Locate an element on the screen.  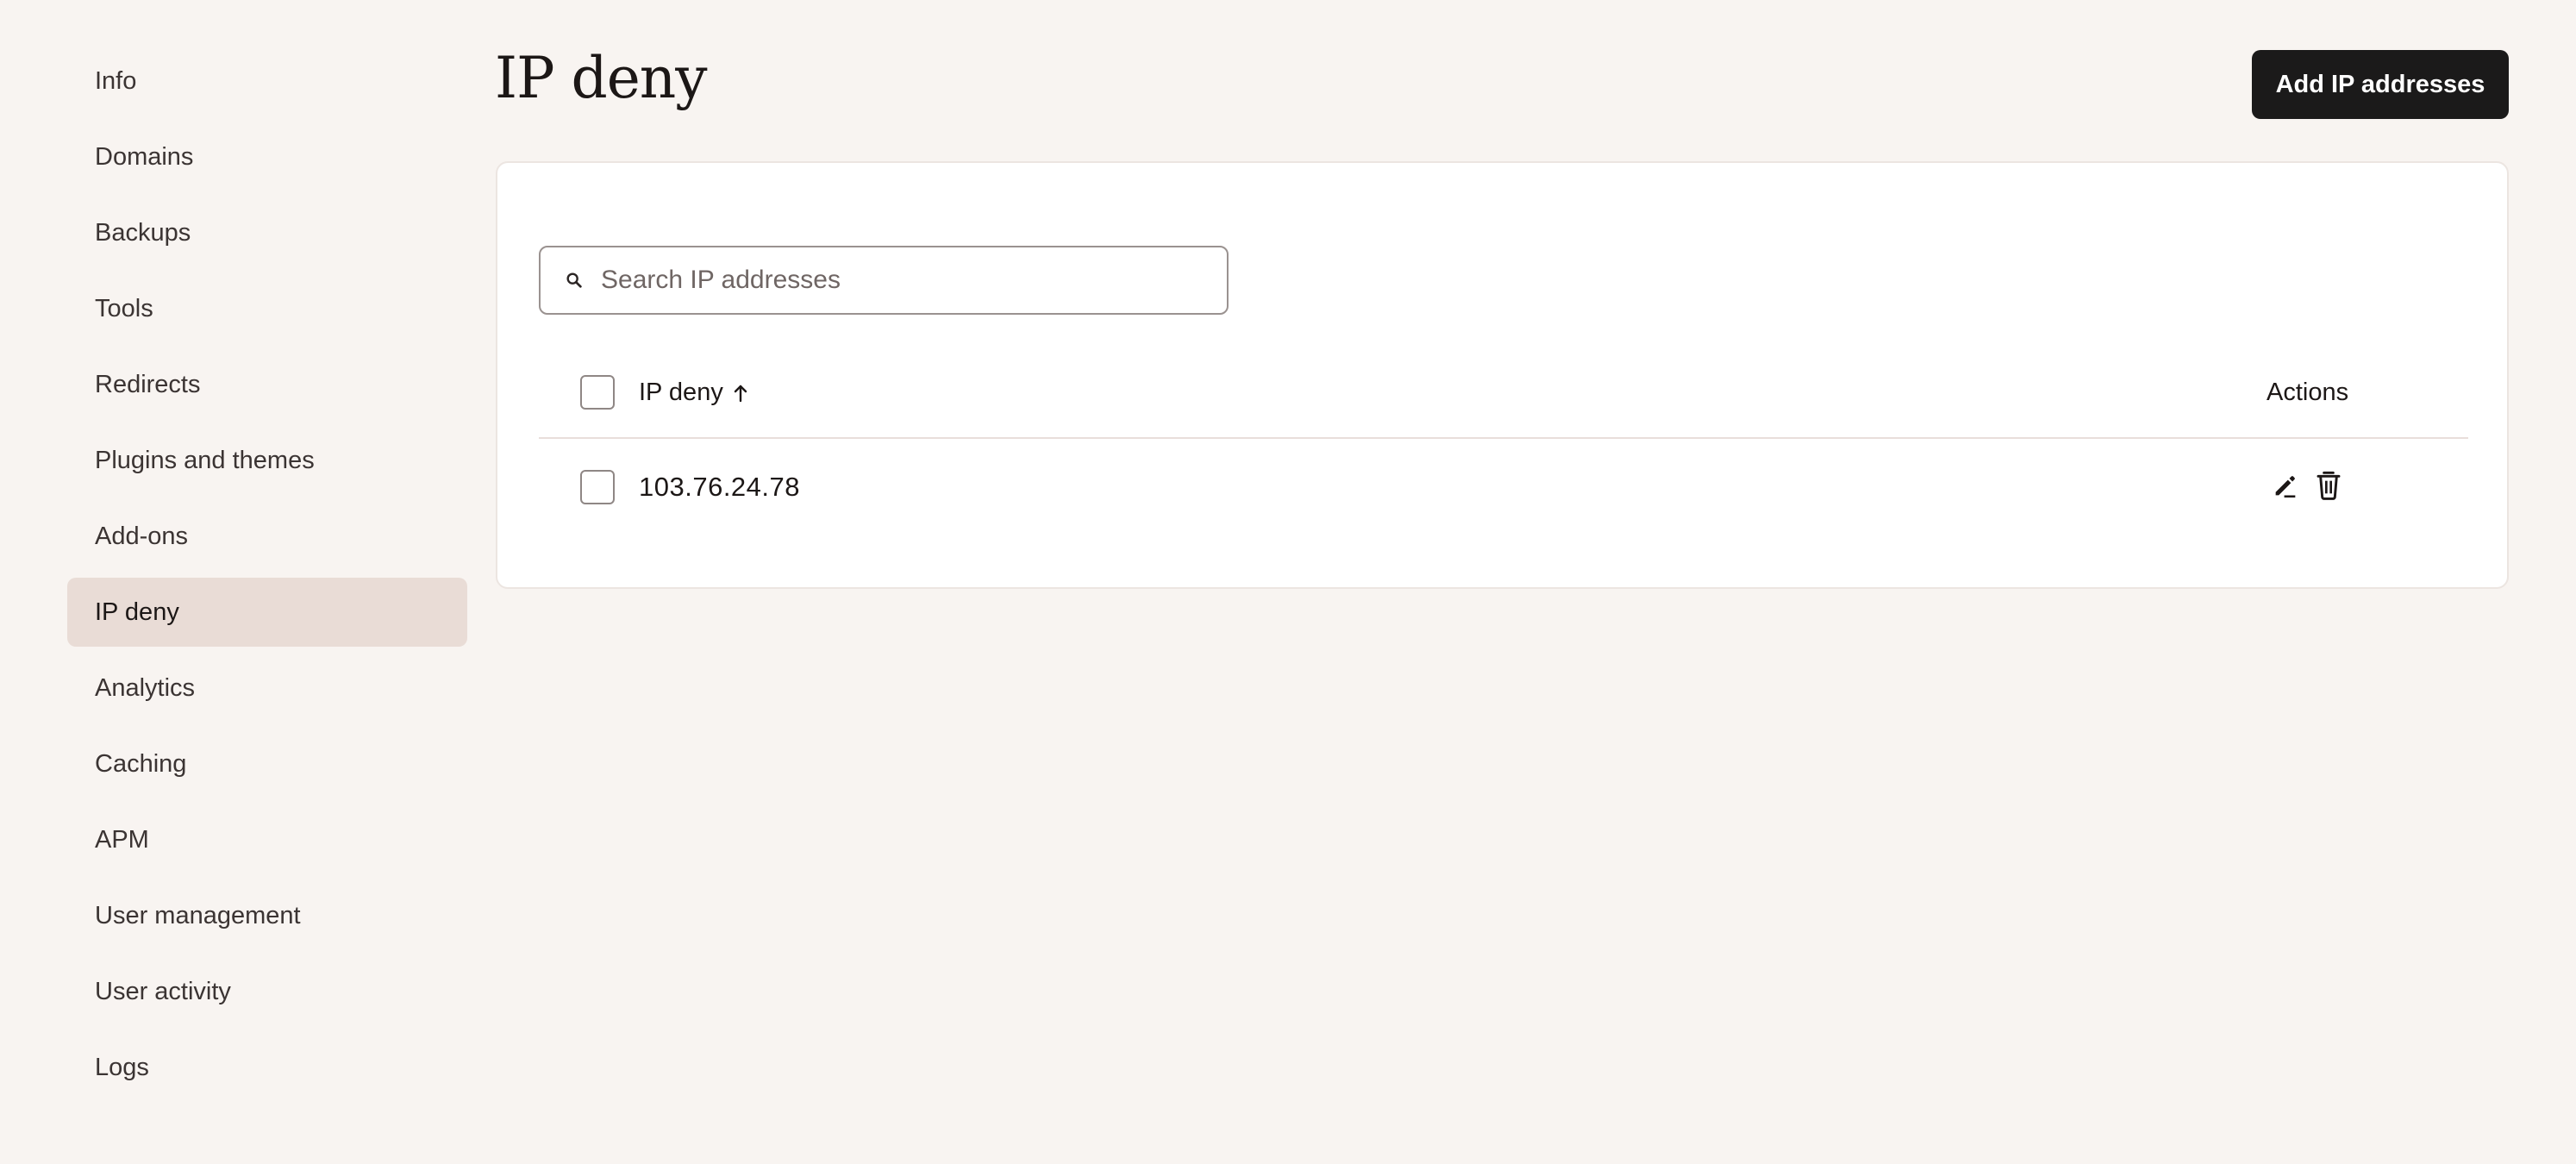
sidebar-item-add-ons: Add-ons is located at coordinates (267, 537).